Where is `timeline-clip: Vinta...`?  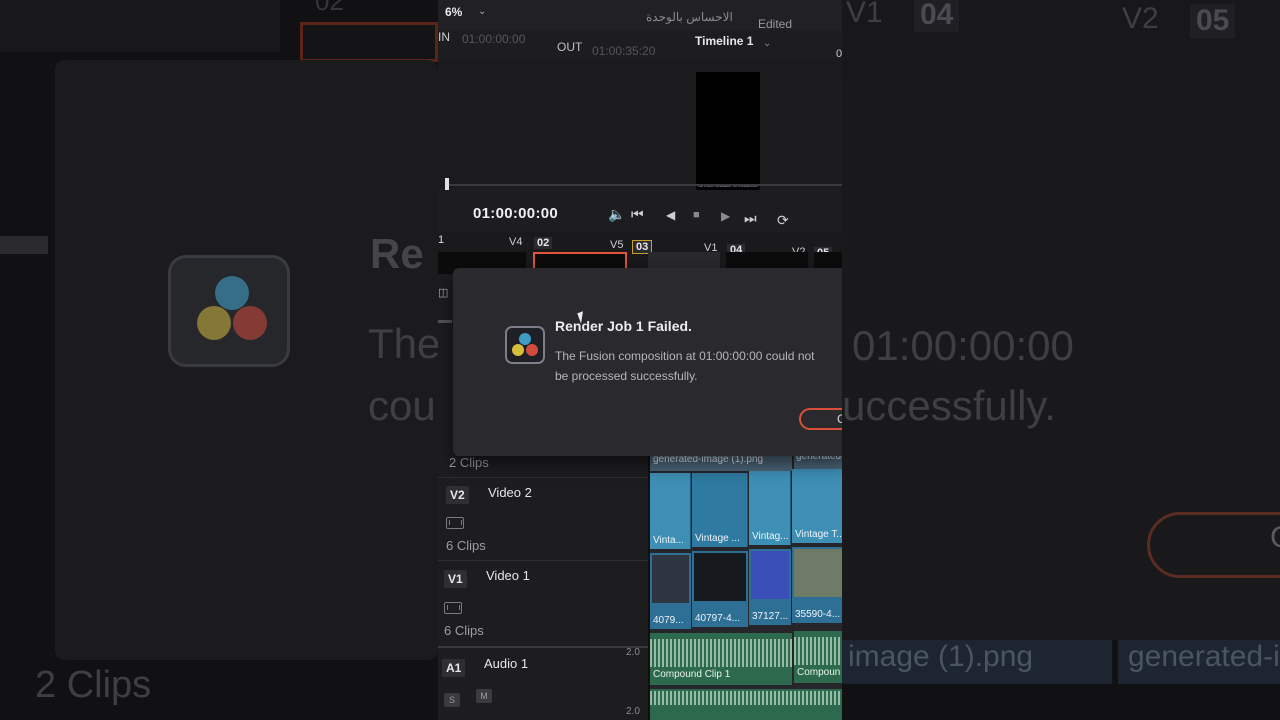 timeline-clip: Vinta... is located at coordinates (670, 511).